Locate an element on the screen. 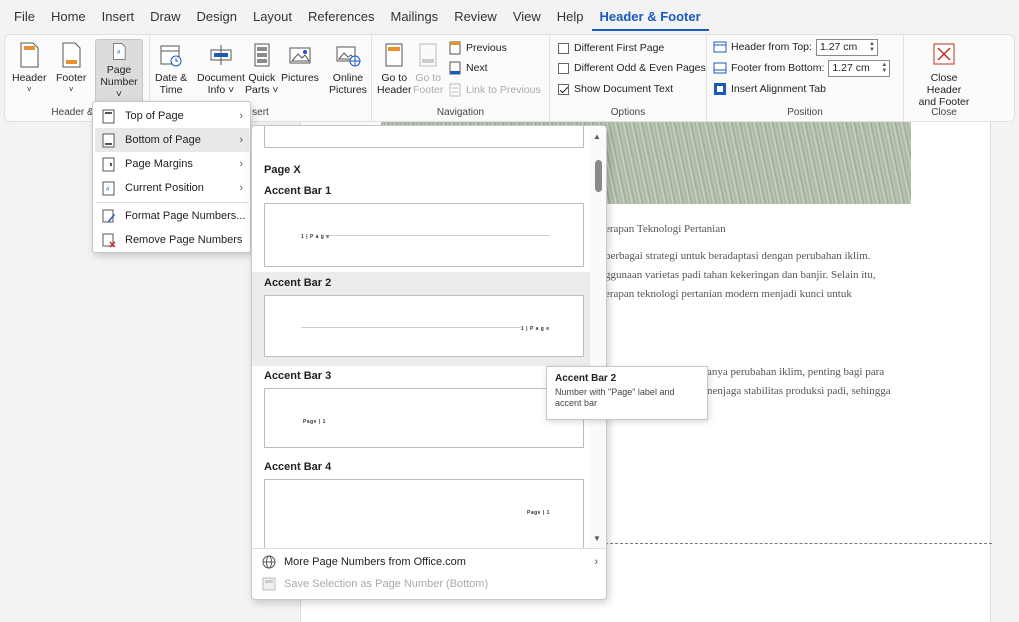 Image resolution: width=1019 pixels, height=622 pixels. header-from-top-input: 1.27 cm ▲ ▼ is located at coordinates (846, 47).